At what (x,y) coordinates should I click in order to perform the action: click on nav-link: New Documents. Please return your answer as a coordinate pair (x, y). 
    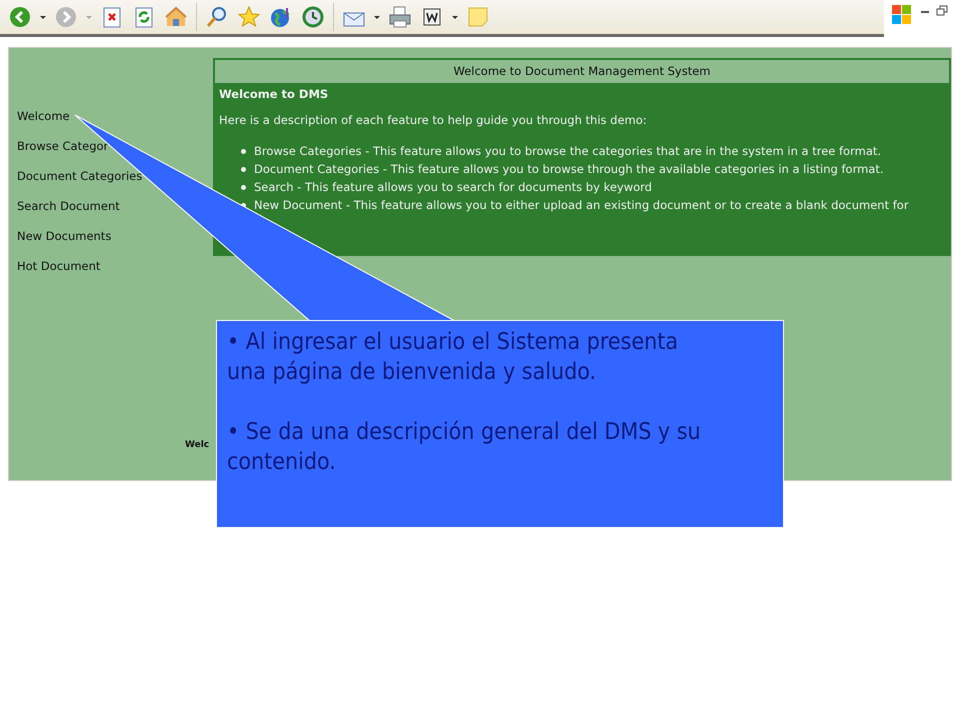
    Looking at the image, I should click on (115, 236).